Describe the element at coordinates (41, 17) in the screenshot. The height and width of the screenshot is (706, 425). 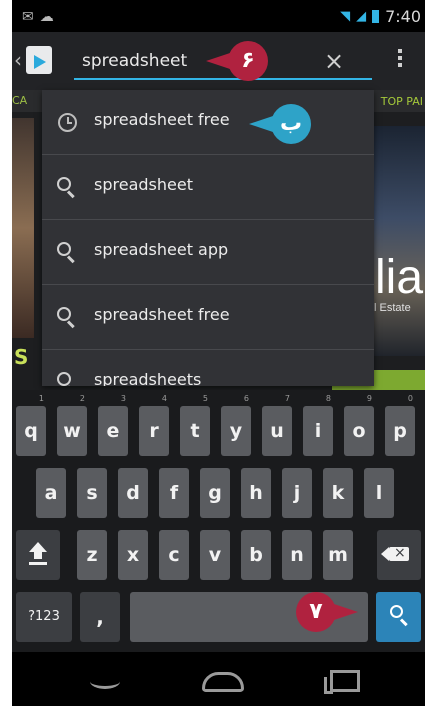
I see `notification-icons: ✉☁` at that location.